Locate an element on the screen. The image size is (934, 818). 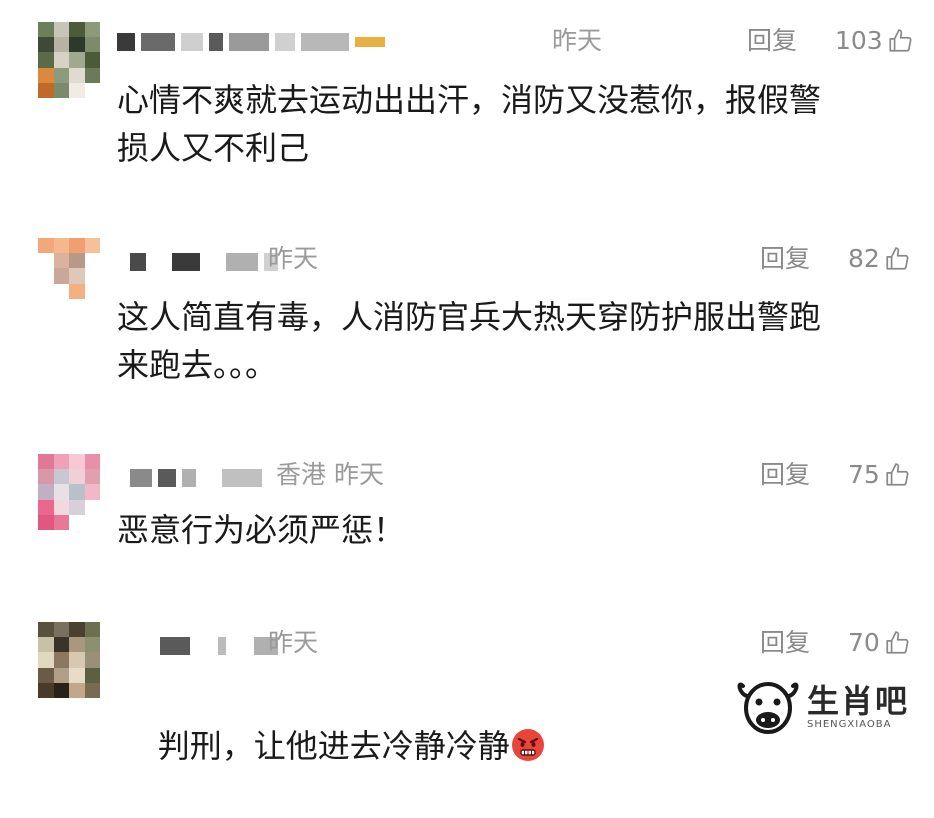
watermark-text: 生肖吧 SHENGXIAOBA is located at coordinates (858, 707).